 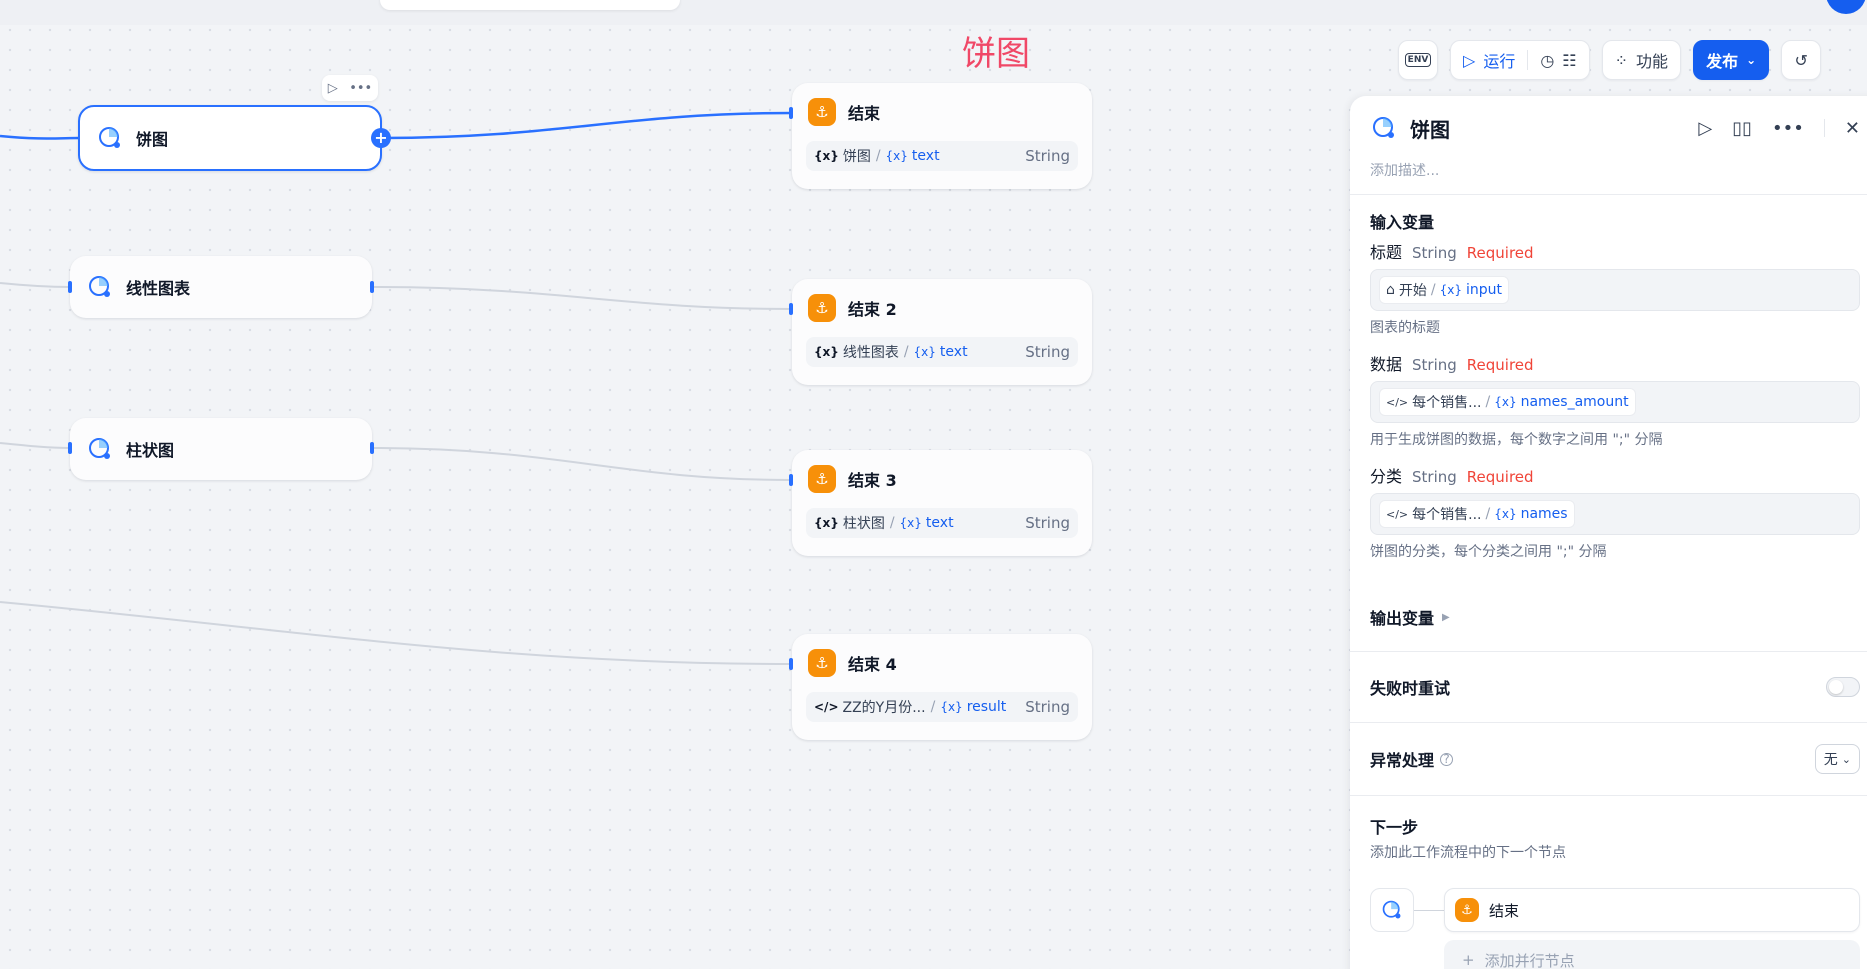 I want to click on error-label: 异常处理, so click(x=1402, y=760).